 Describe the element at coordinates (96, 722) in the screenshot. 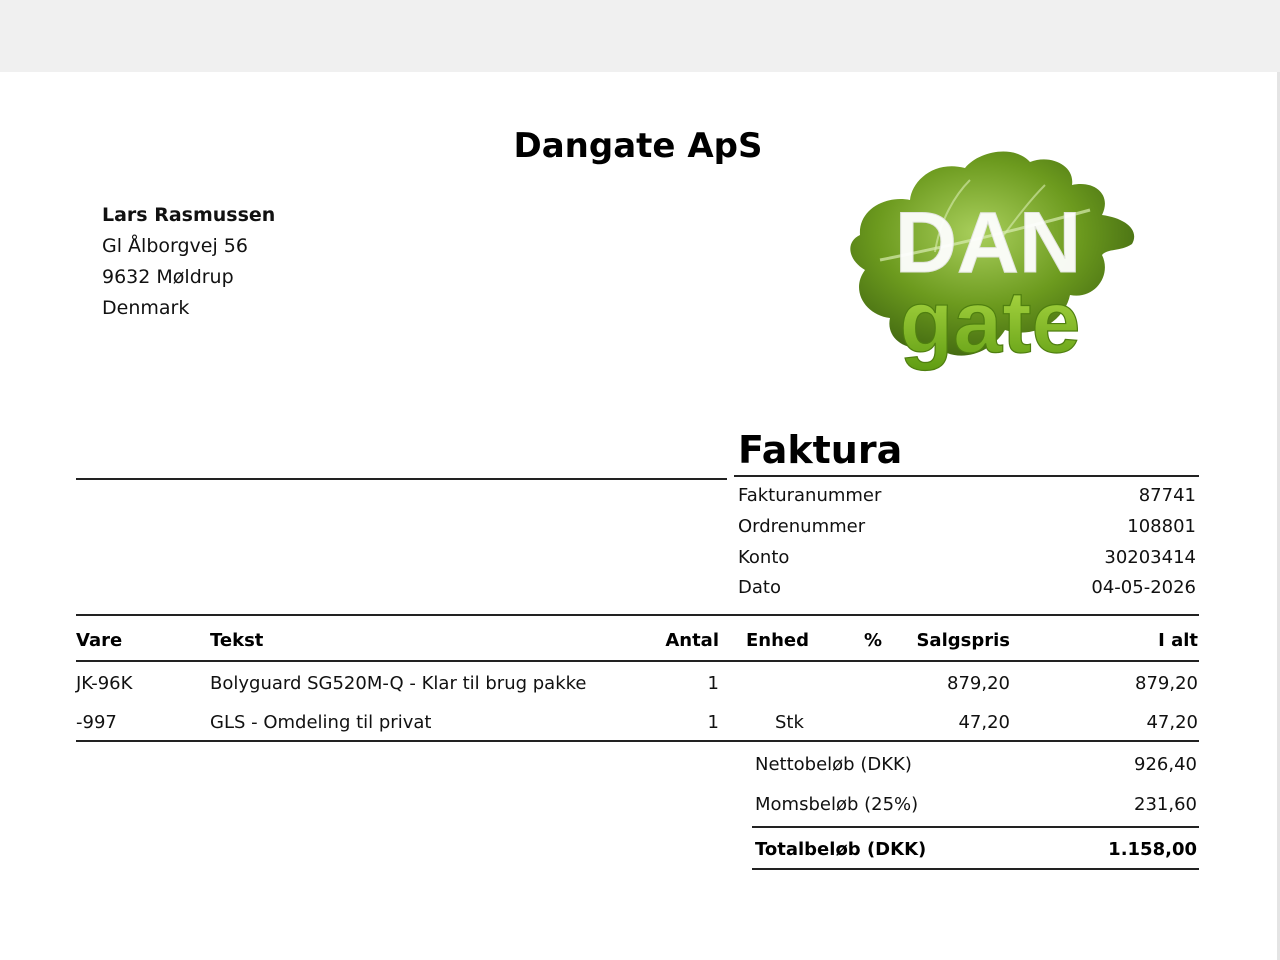

I see `cell-vare: -997` at that location.